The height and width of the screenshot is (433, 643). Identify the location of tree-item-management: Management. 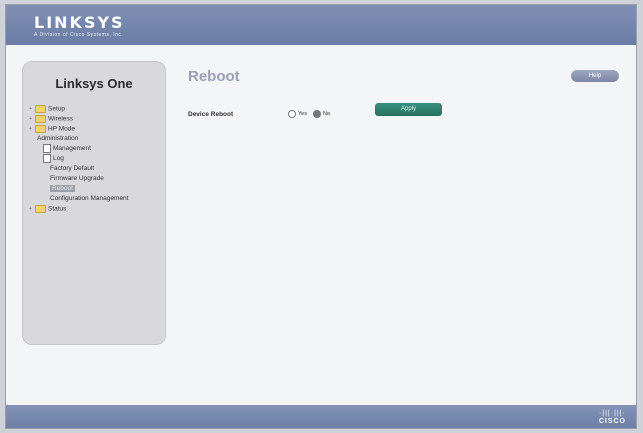
(78, 149).